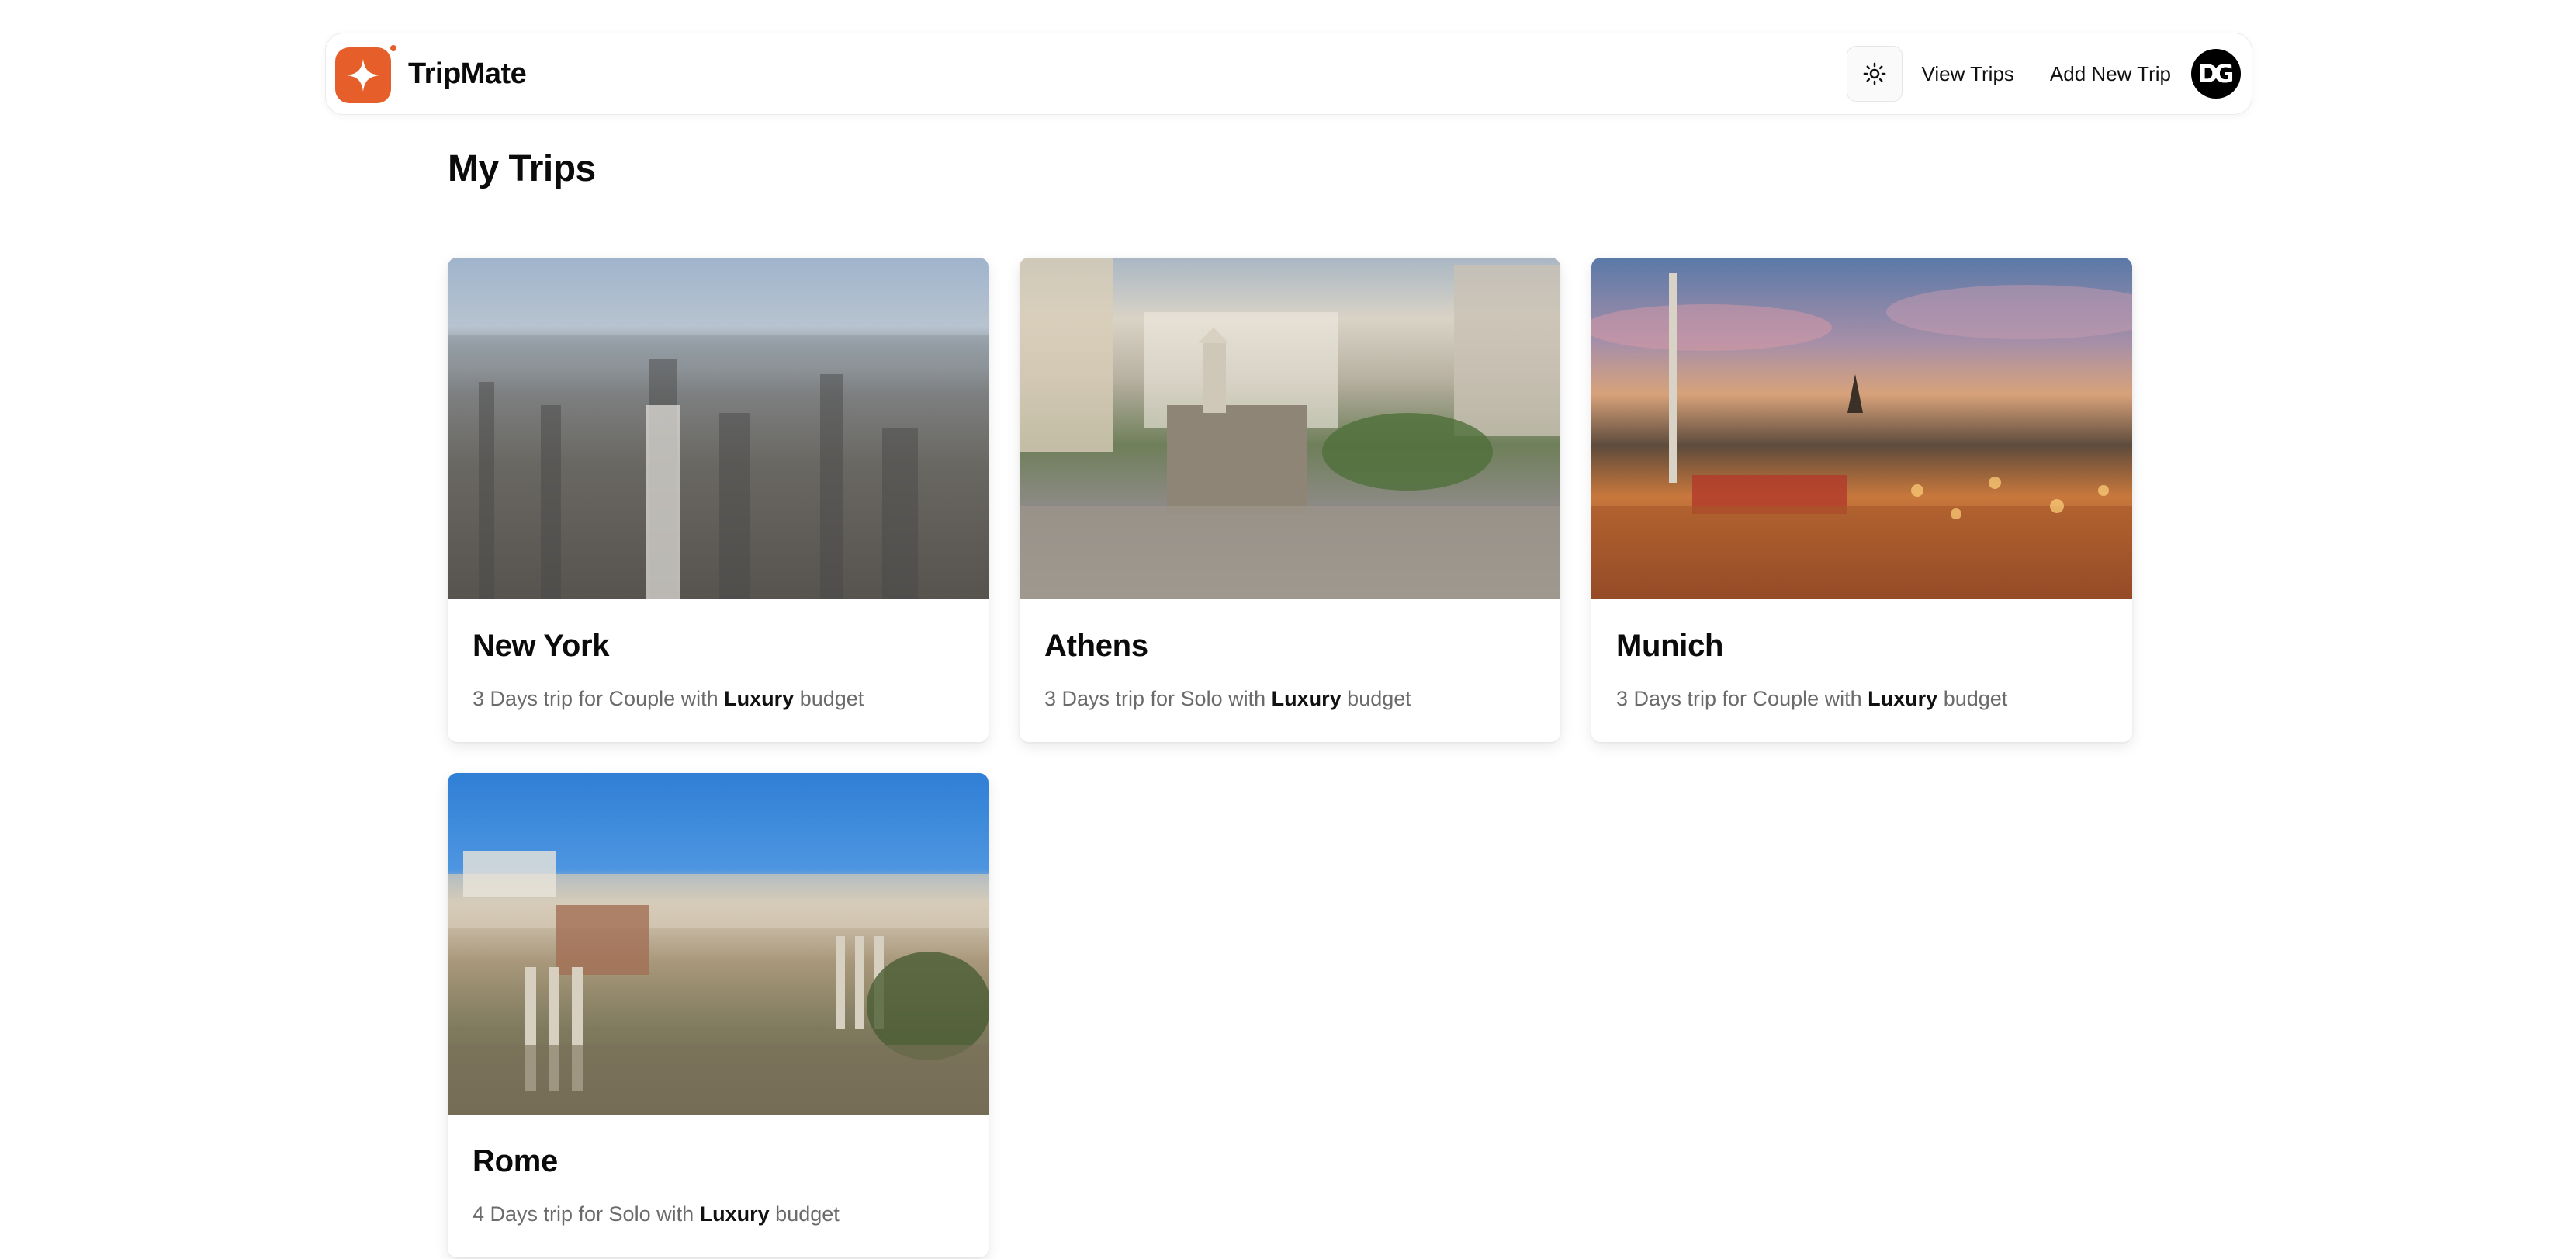 This screenshot has height=1259, width=2576. What do you see at coordinates (467, 73) in the screenshot?
I see `brand-name: TripMate` at bounding box center [467, 73].